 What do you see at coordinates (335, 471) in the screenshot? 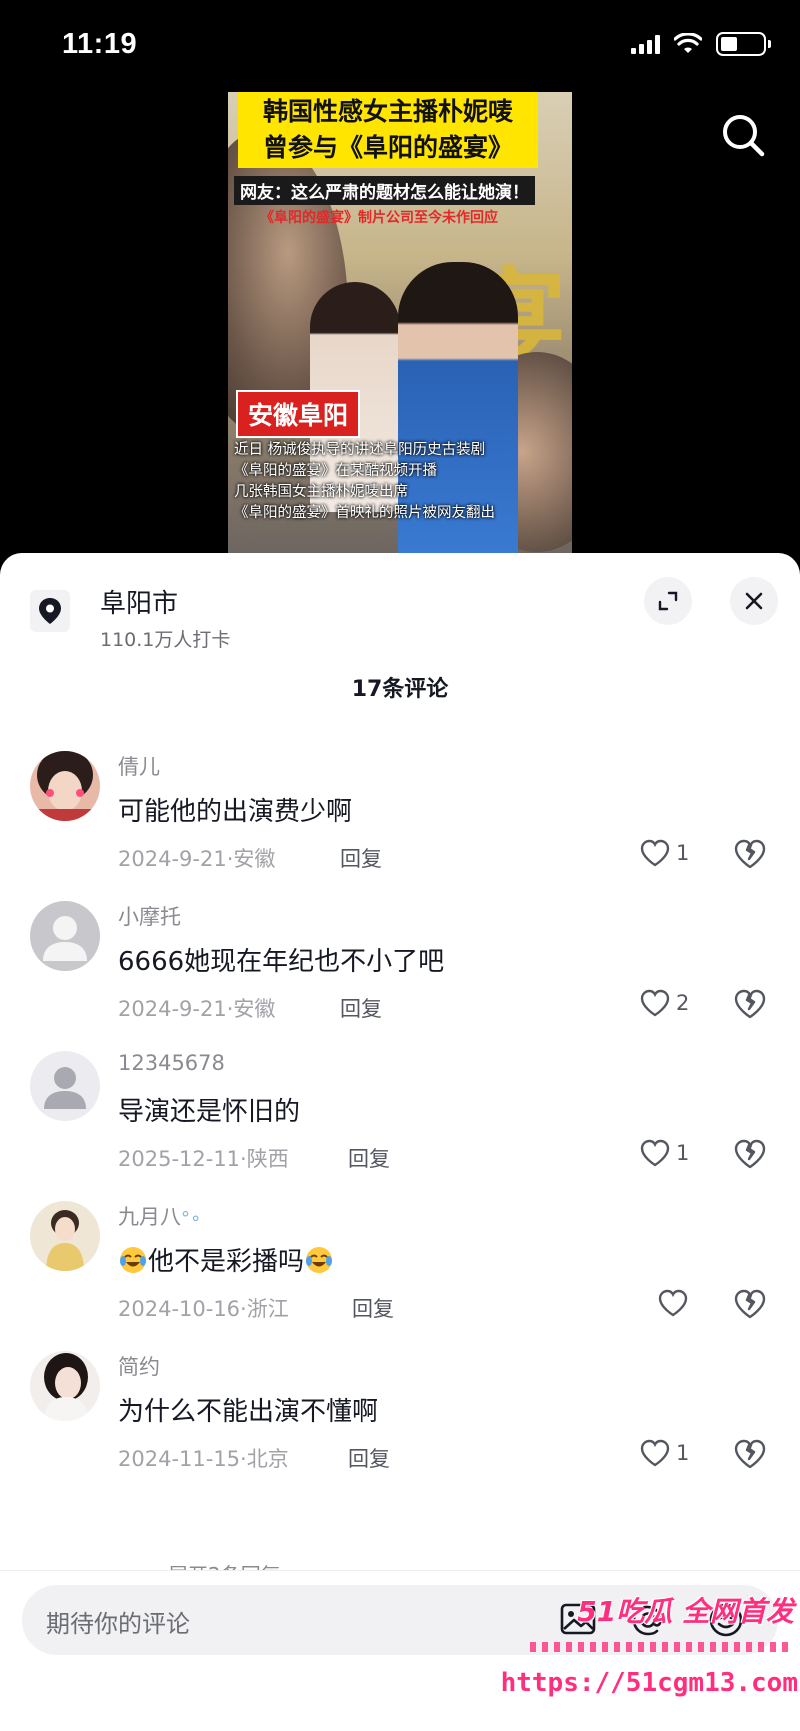
I see `video-caption-line: 《阜阳的盛宴》在某酷视频开播` at bounding box center [335, 471].